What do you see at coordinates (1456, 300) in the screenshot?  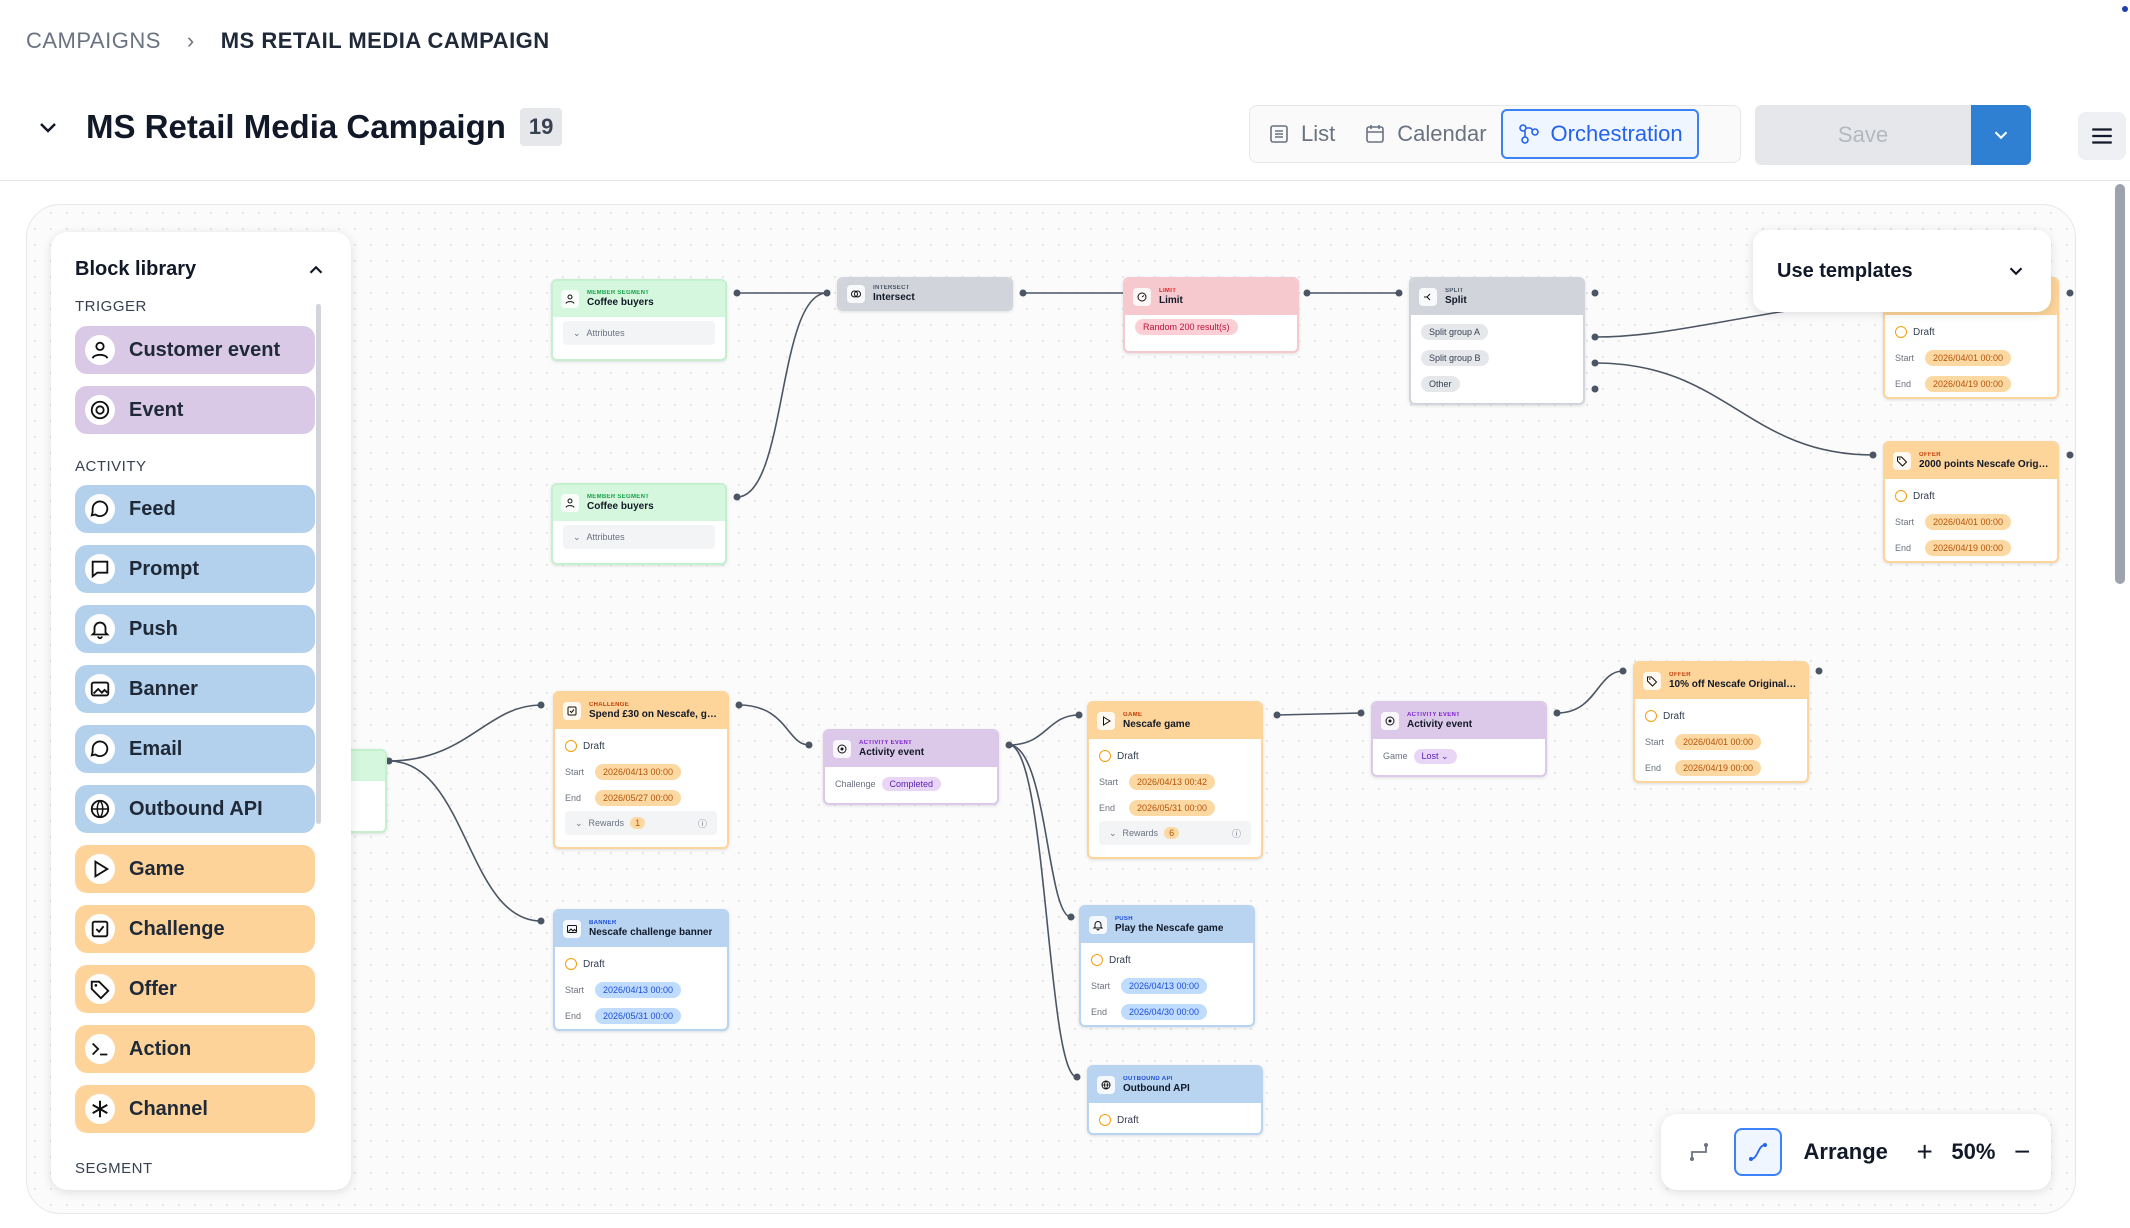 I see `node-name: Split` at bounding box center [1456, 300].